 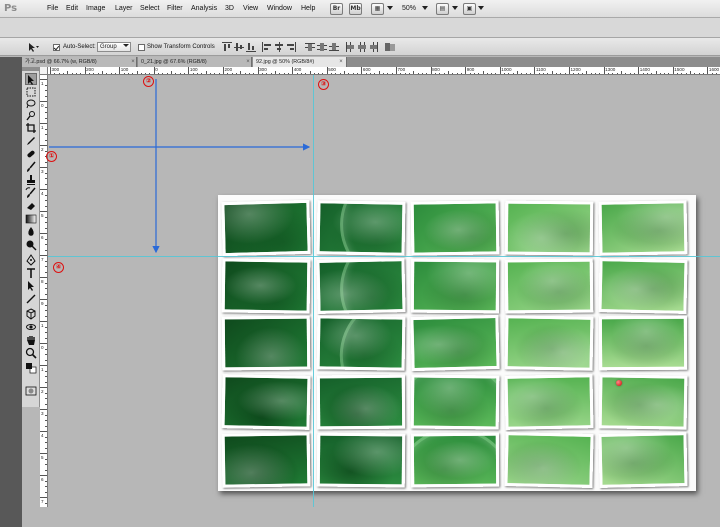 What do you see at coordinates (95, 9) in the screenshot?
I see `menu-image: Image` at bounding box center [95, 9].